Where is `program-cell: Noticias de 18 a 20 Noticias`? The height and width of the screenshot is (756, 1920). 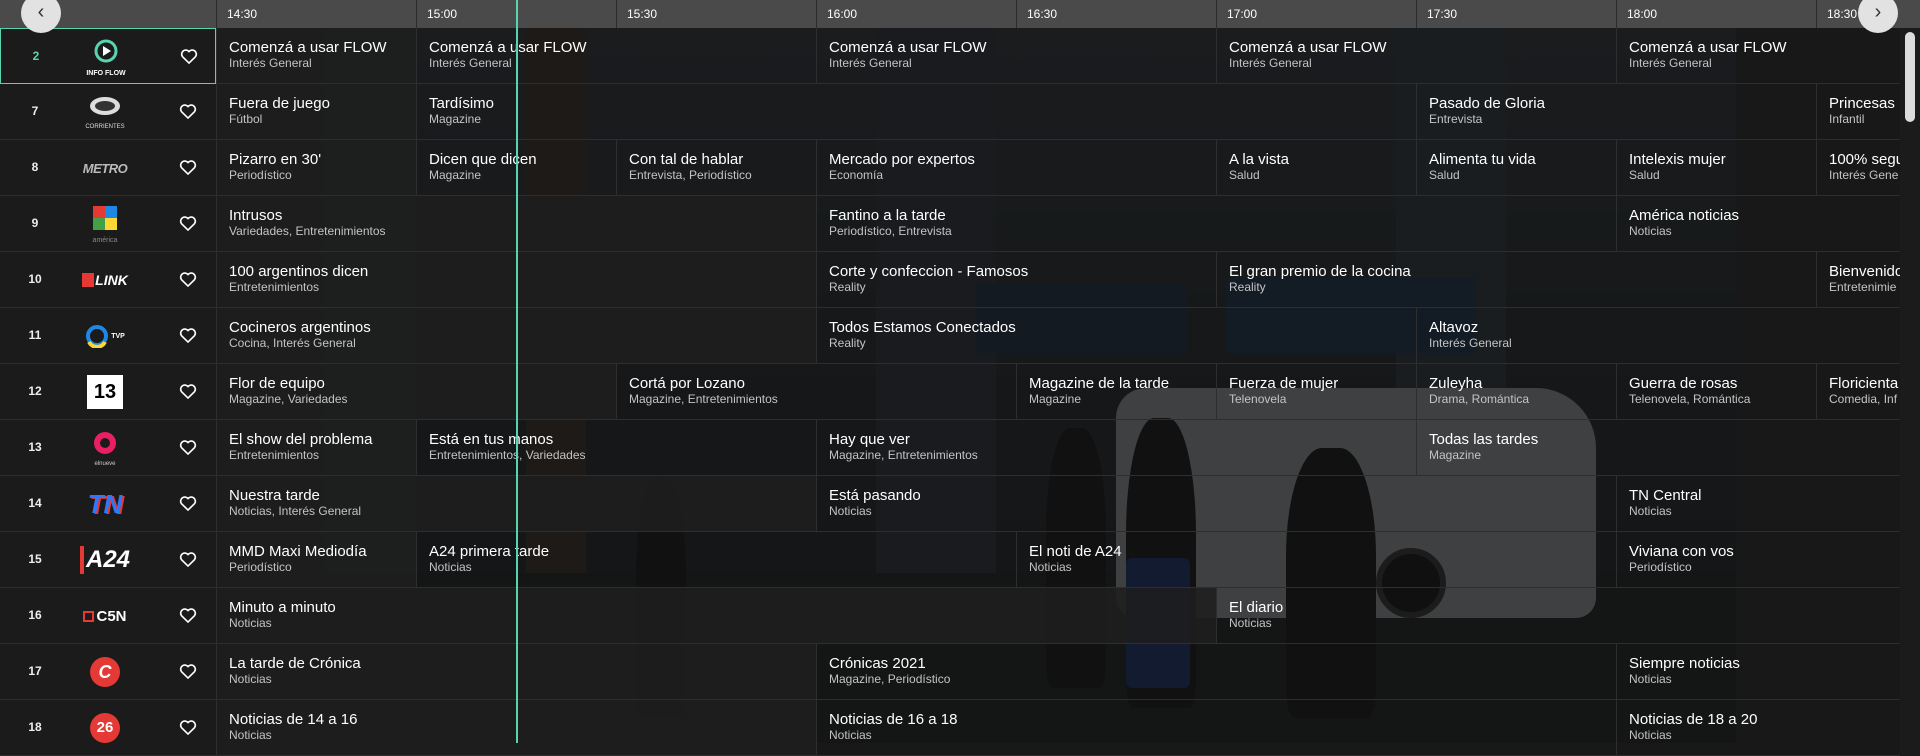
program-cell: Noticias de 18 a 20 Noticias is located at coordinates (1758, 728).